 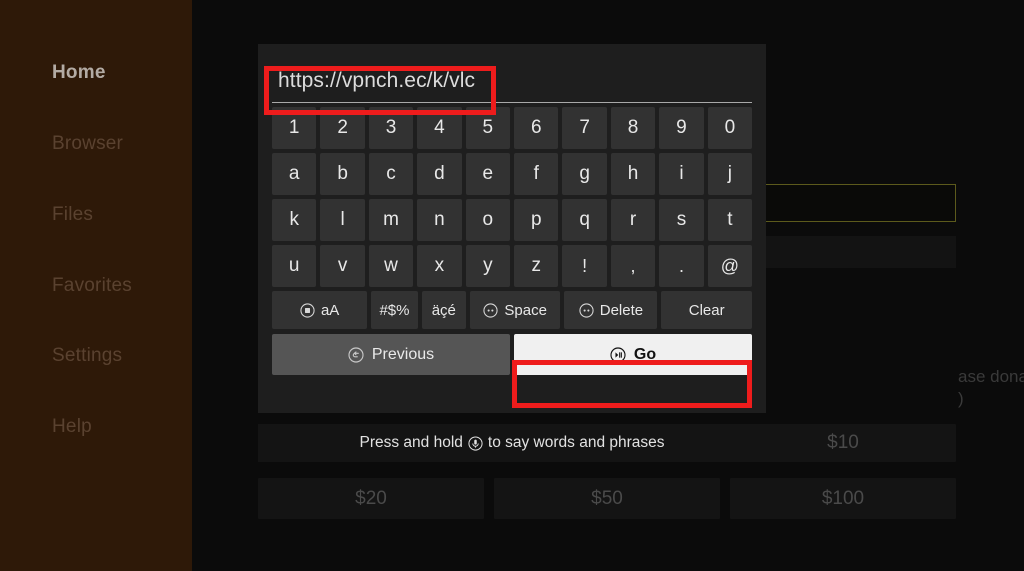 What do you see at coordinates (96, 215) in the screenshot?
I see `sidebar-item-files: Files` at bounding box center [96, 215].